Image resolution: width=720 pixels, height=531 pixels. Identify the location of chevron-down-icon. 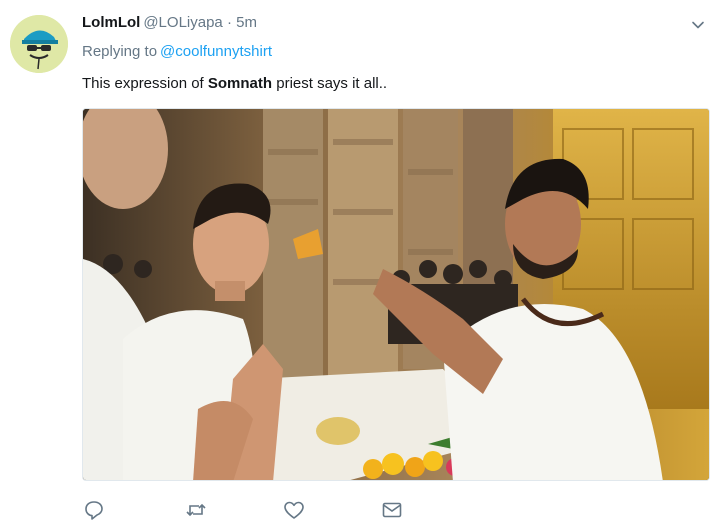
(698, 25).